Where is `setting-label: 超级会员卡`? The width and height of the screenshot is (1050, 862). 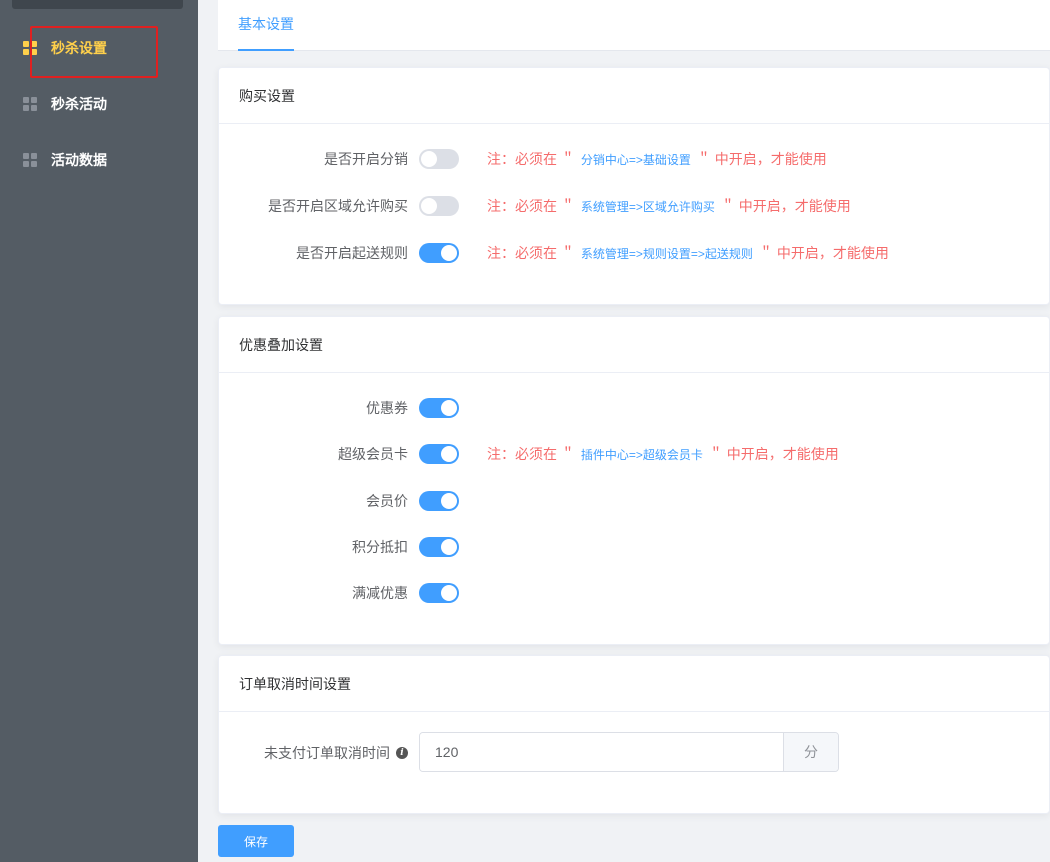 setting-label: 超级会员卡 is located at coordinates (373, 454).